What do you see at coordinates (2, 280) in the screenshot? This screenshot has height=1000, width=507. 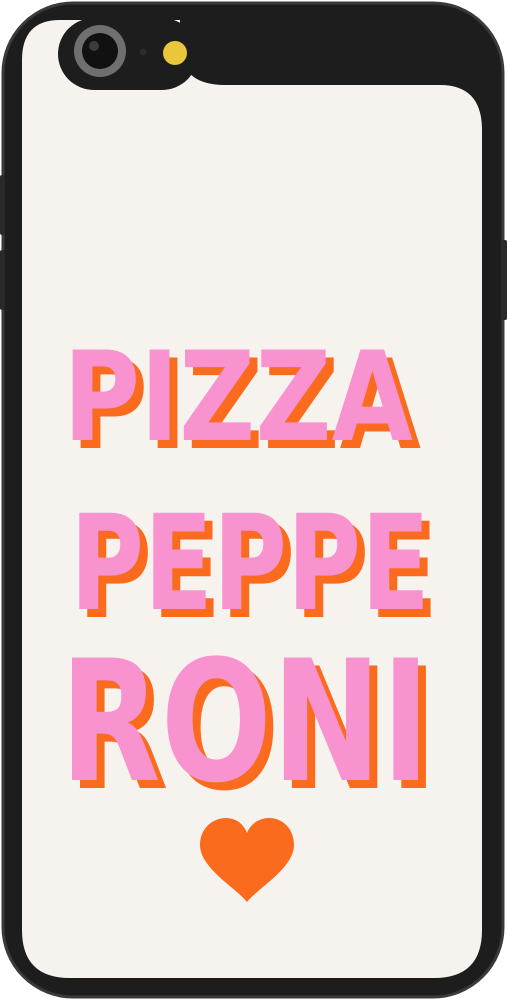 I see `side-button-left-bottom` at bounding box center [2, 280].